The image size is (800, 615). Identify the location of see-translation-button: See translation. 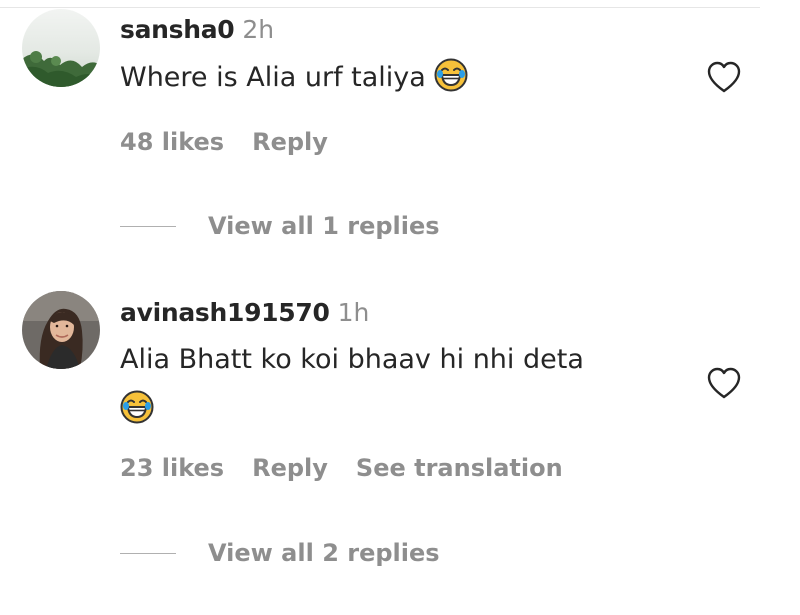
(459, 468).